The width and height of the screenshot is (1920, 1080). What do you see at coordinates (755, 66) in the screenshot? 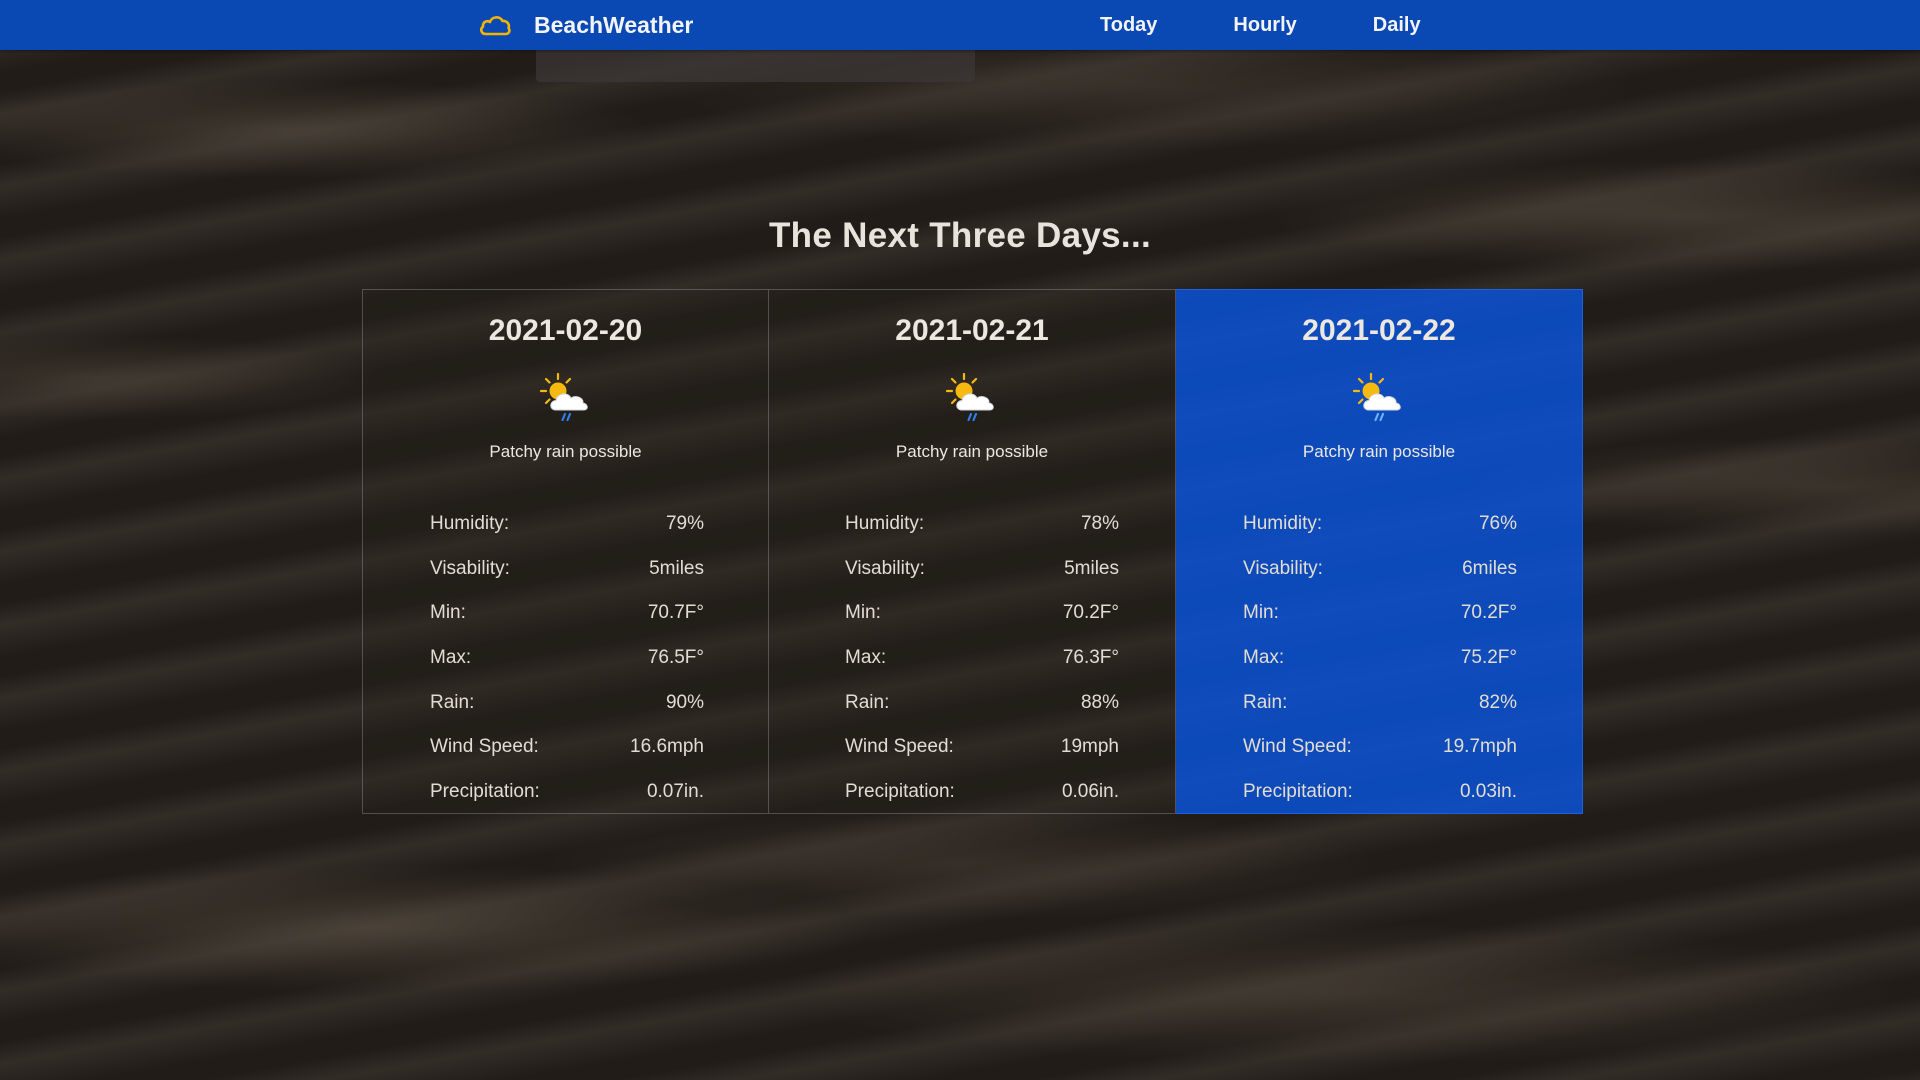
I see `previous-section-panel` at bounding box center [755, 66].